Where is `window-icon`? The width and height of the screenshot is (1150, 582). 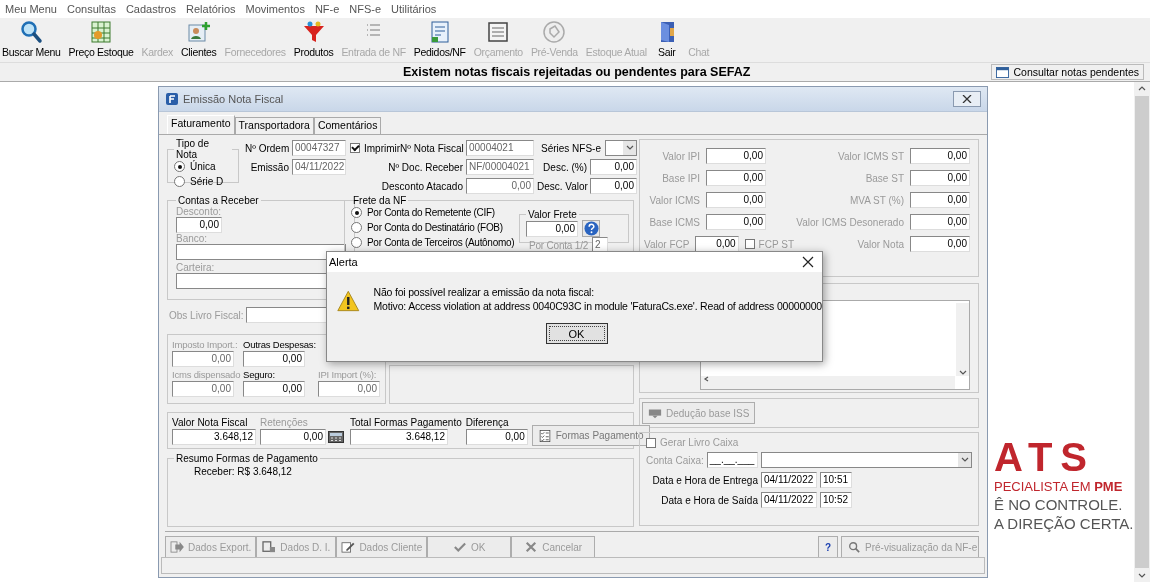
window-icon is located at coordinates (1003, 72).